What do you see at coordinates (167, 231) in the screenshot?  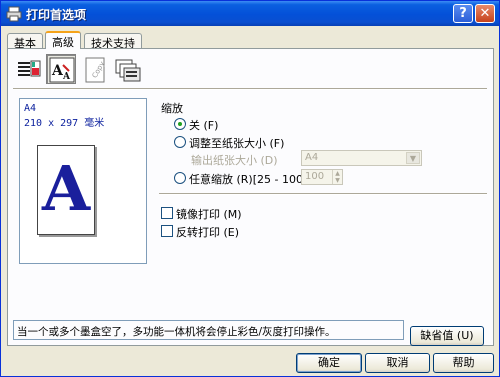 I see `reverse-print-checkbox` at bounding box center [167, 231].